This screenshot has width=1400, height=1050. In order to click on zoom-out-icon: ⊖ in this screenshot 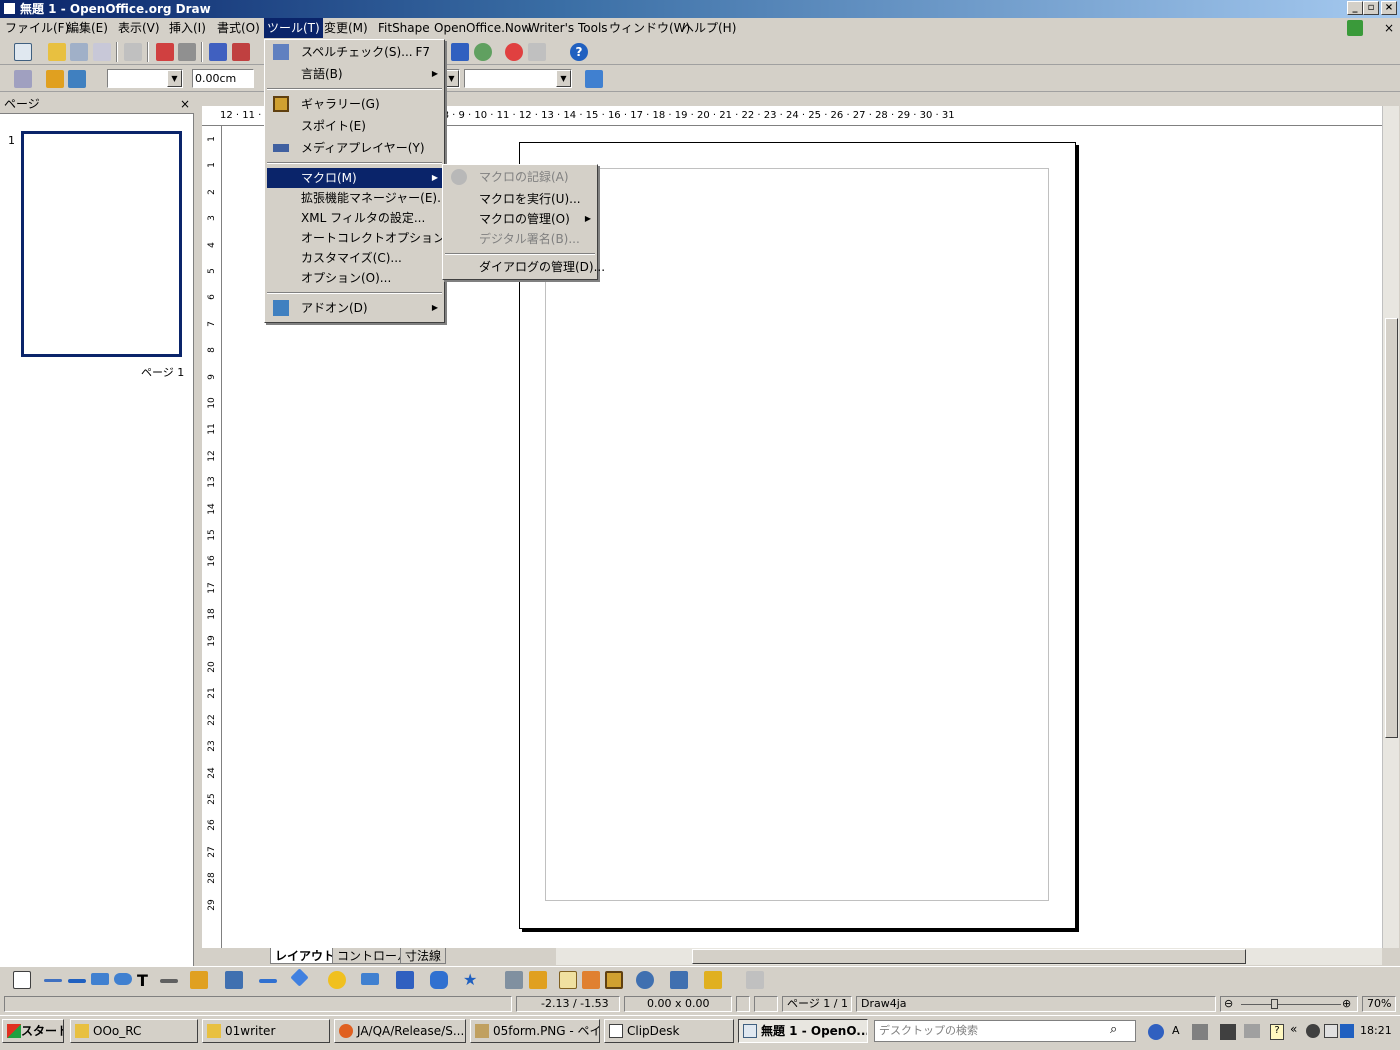, I will do `click(1228, 1004)`.